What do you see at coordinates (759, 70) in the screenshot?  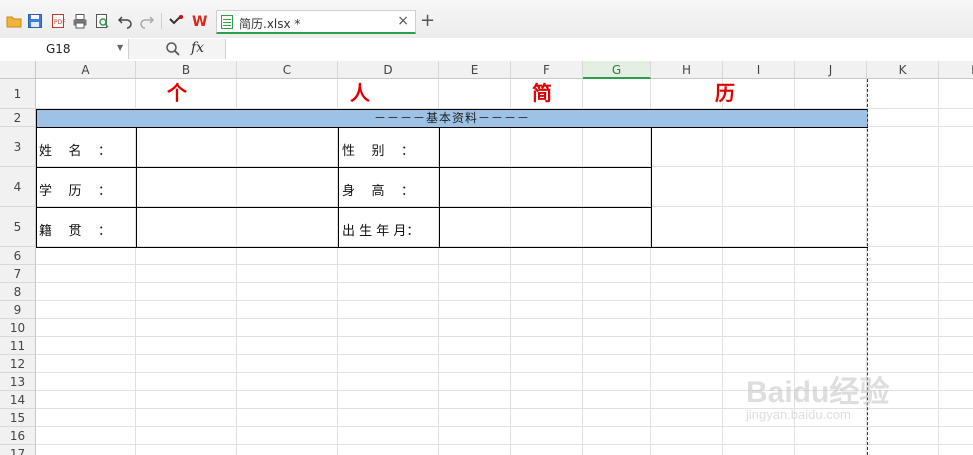 I see `column-header-i: I` at bounding box center [759, 70].